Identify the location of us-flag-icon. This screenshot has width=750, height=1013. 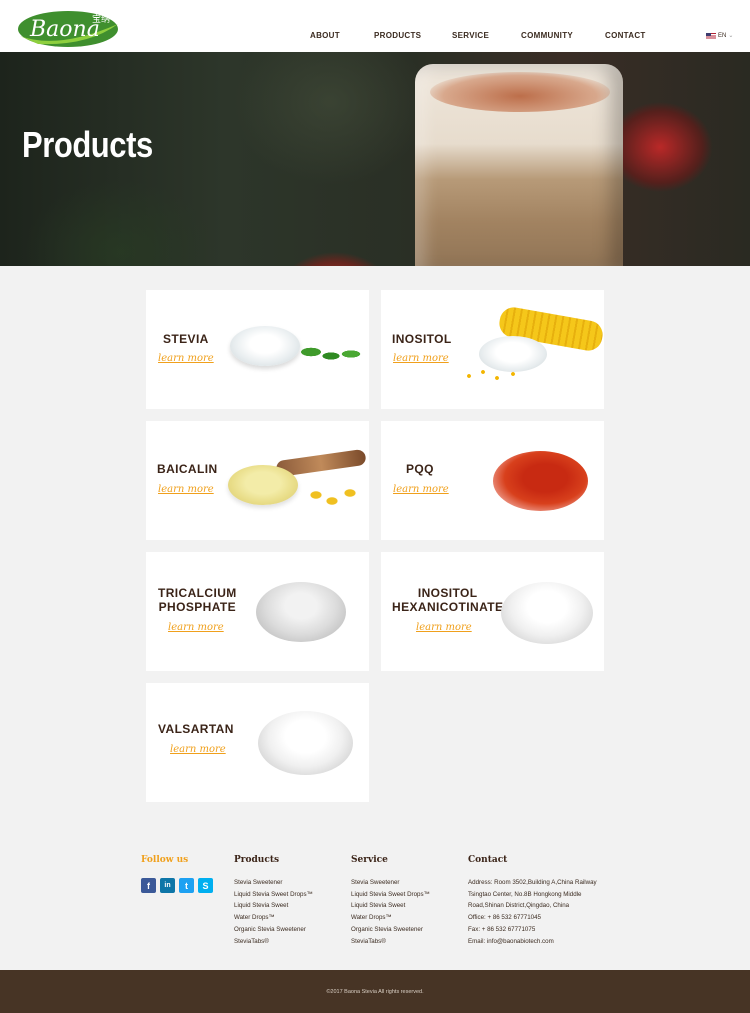
(711, 35).